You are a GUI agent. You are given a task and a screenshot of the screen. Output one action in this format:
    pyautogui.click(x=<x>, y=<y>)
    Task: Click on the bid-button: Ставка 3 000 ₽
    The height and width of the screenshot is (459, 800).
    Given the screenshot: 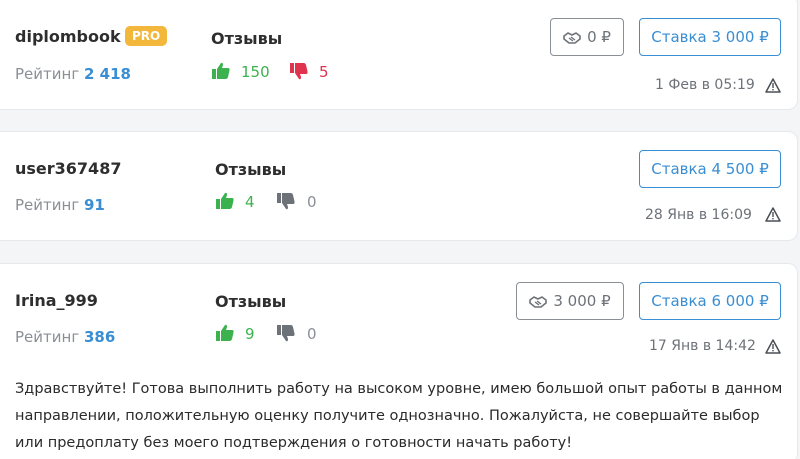 What is the action you would take?
    pyautogui.click(x=710, y=37)
    